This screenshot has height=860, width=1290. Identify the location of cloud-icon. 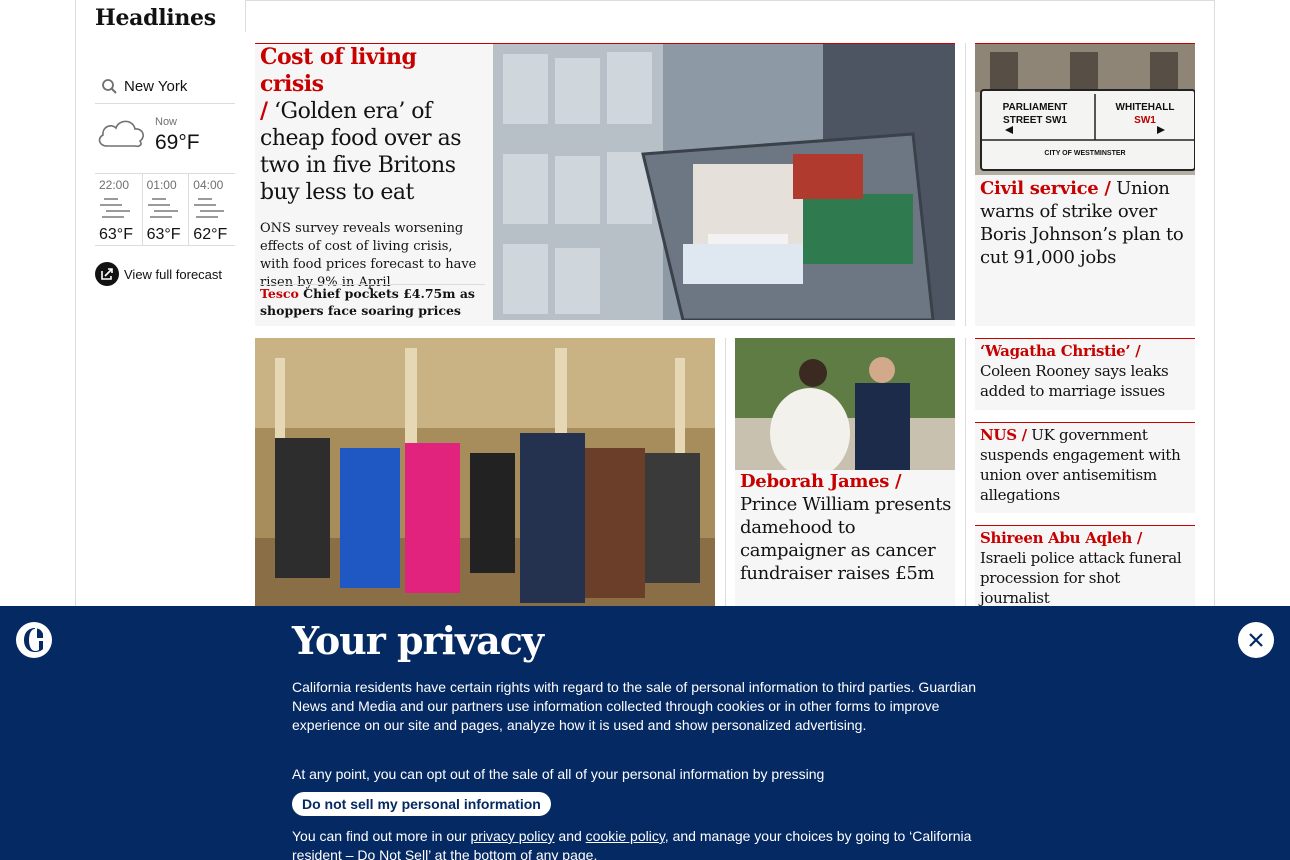
(121, 133).